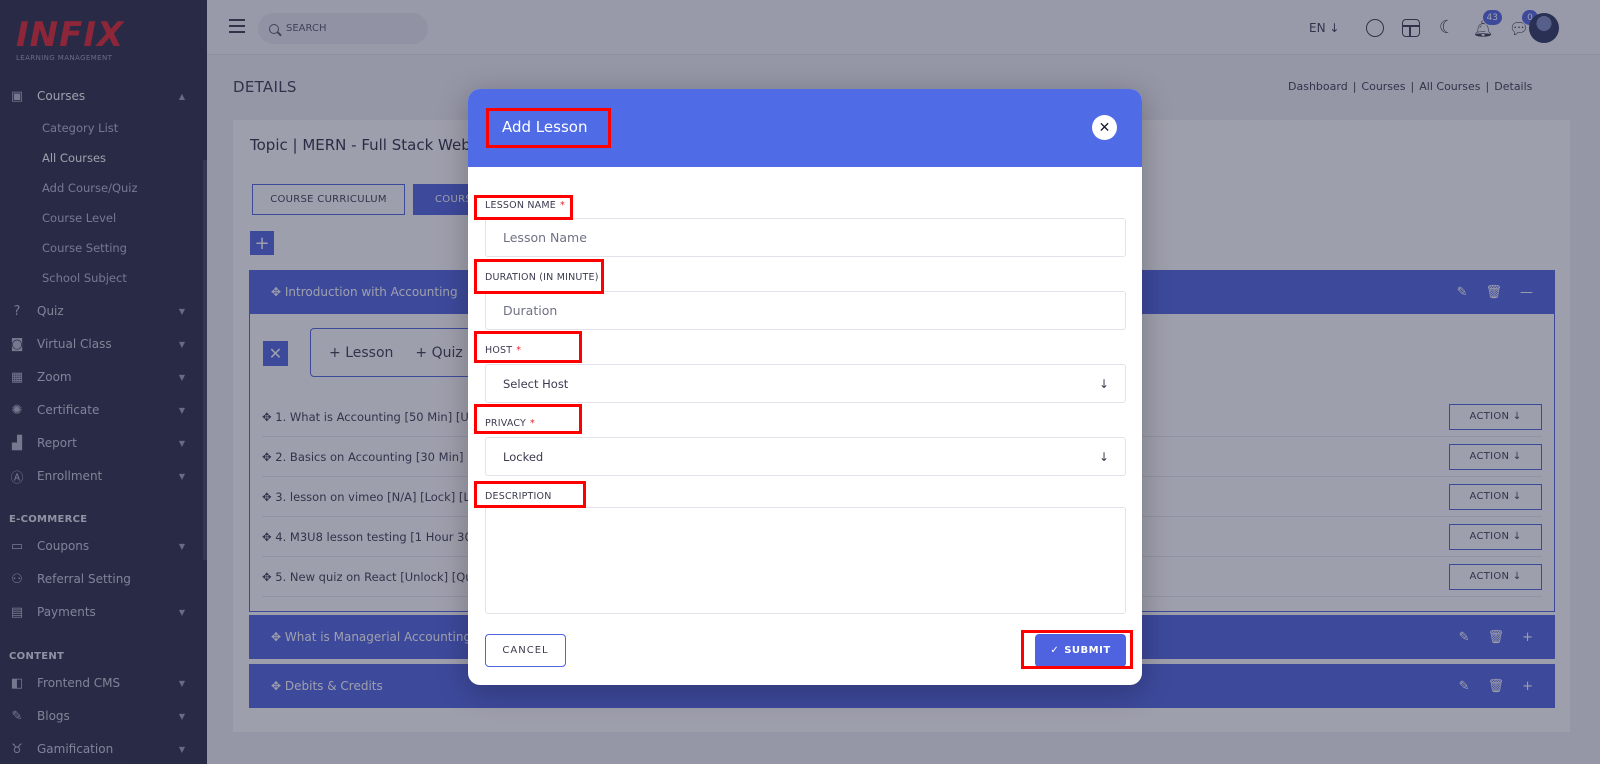 The width and height of the screenshot is (1600, 764). I want to click on privacy-select: Locked ↓, so click(805, 456).